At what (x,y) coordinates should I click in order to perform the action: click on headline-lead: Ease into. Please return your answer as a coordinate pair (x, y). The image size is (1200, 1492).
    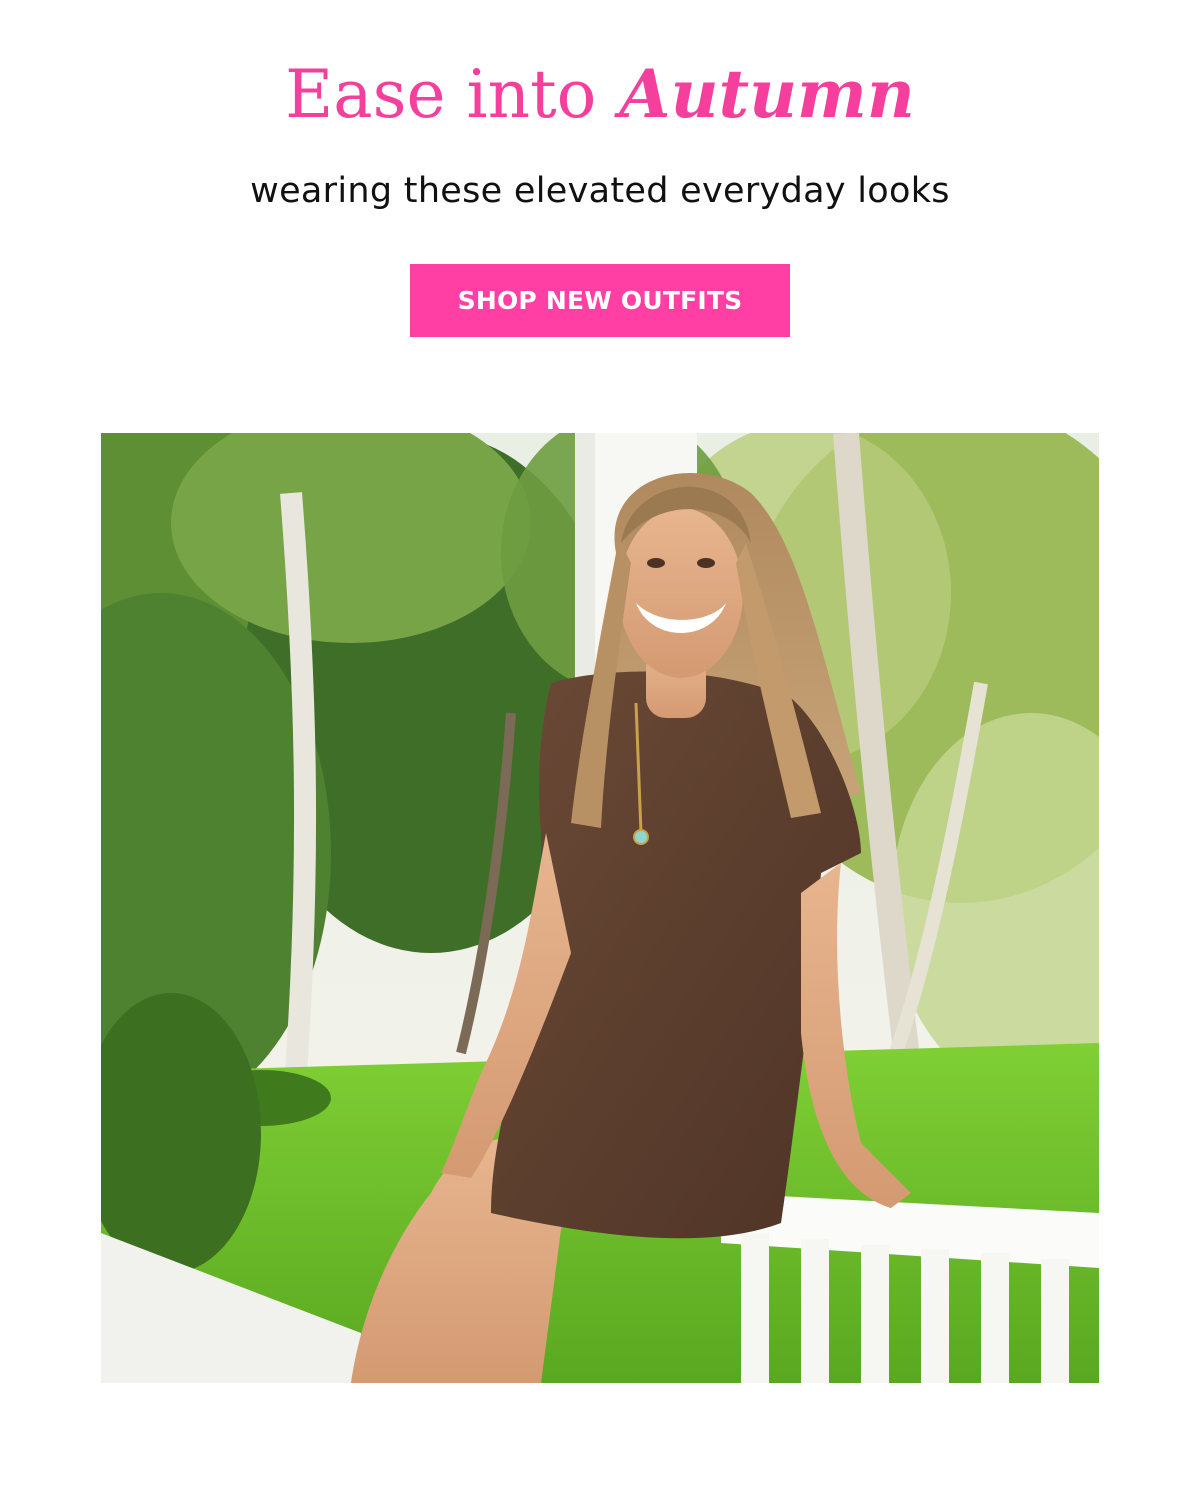
    Looking at the image, I should click on (441, 94).